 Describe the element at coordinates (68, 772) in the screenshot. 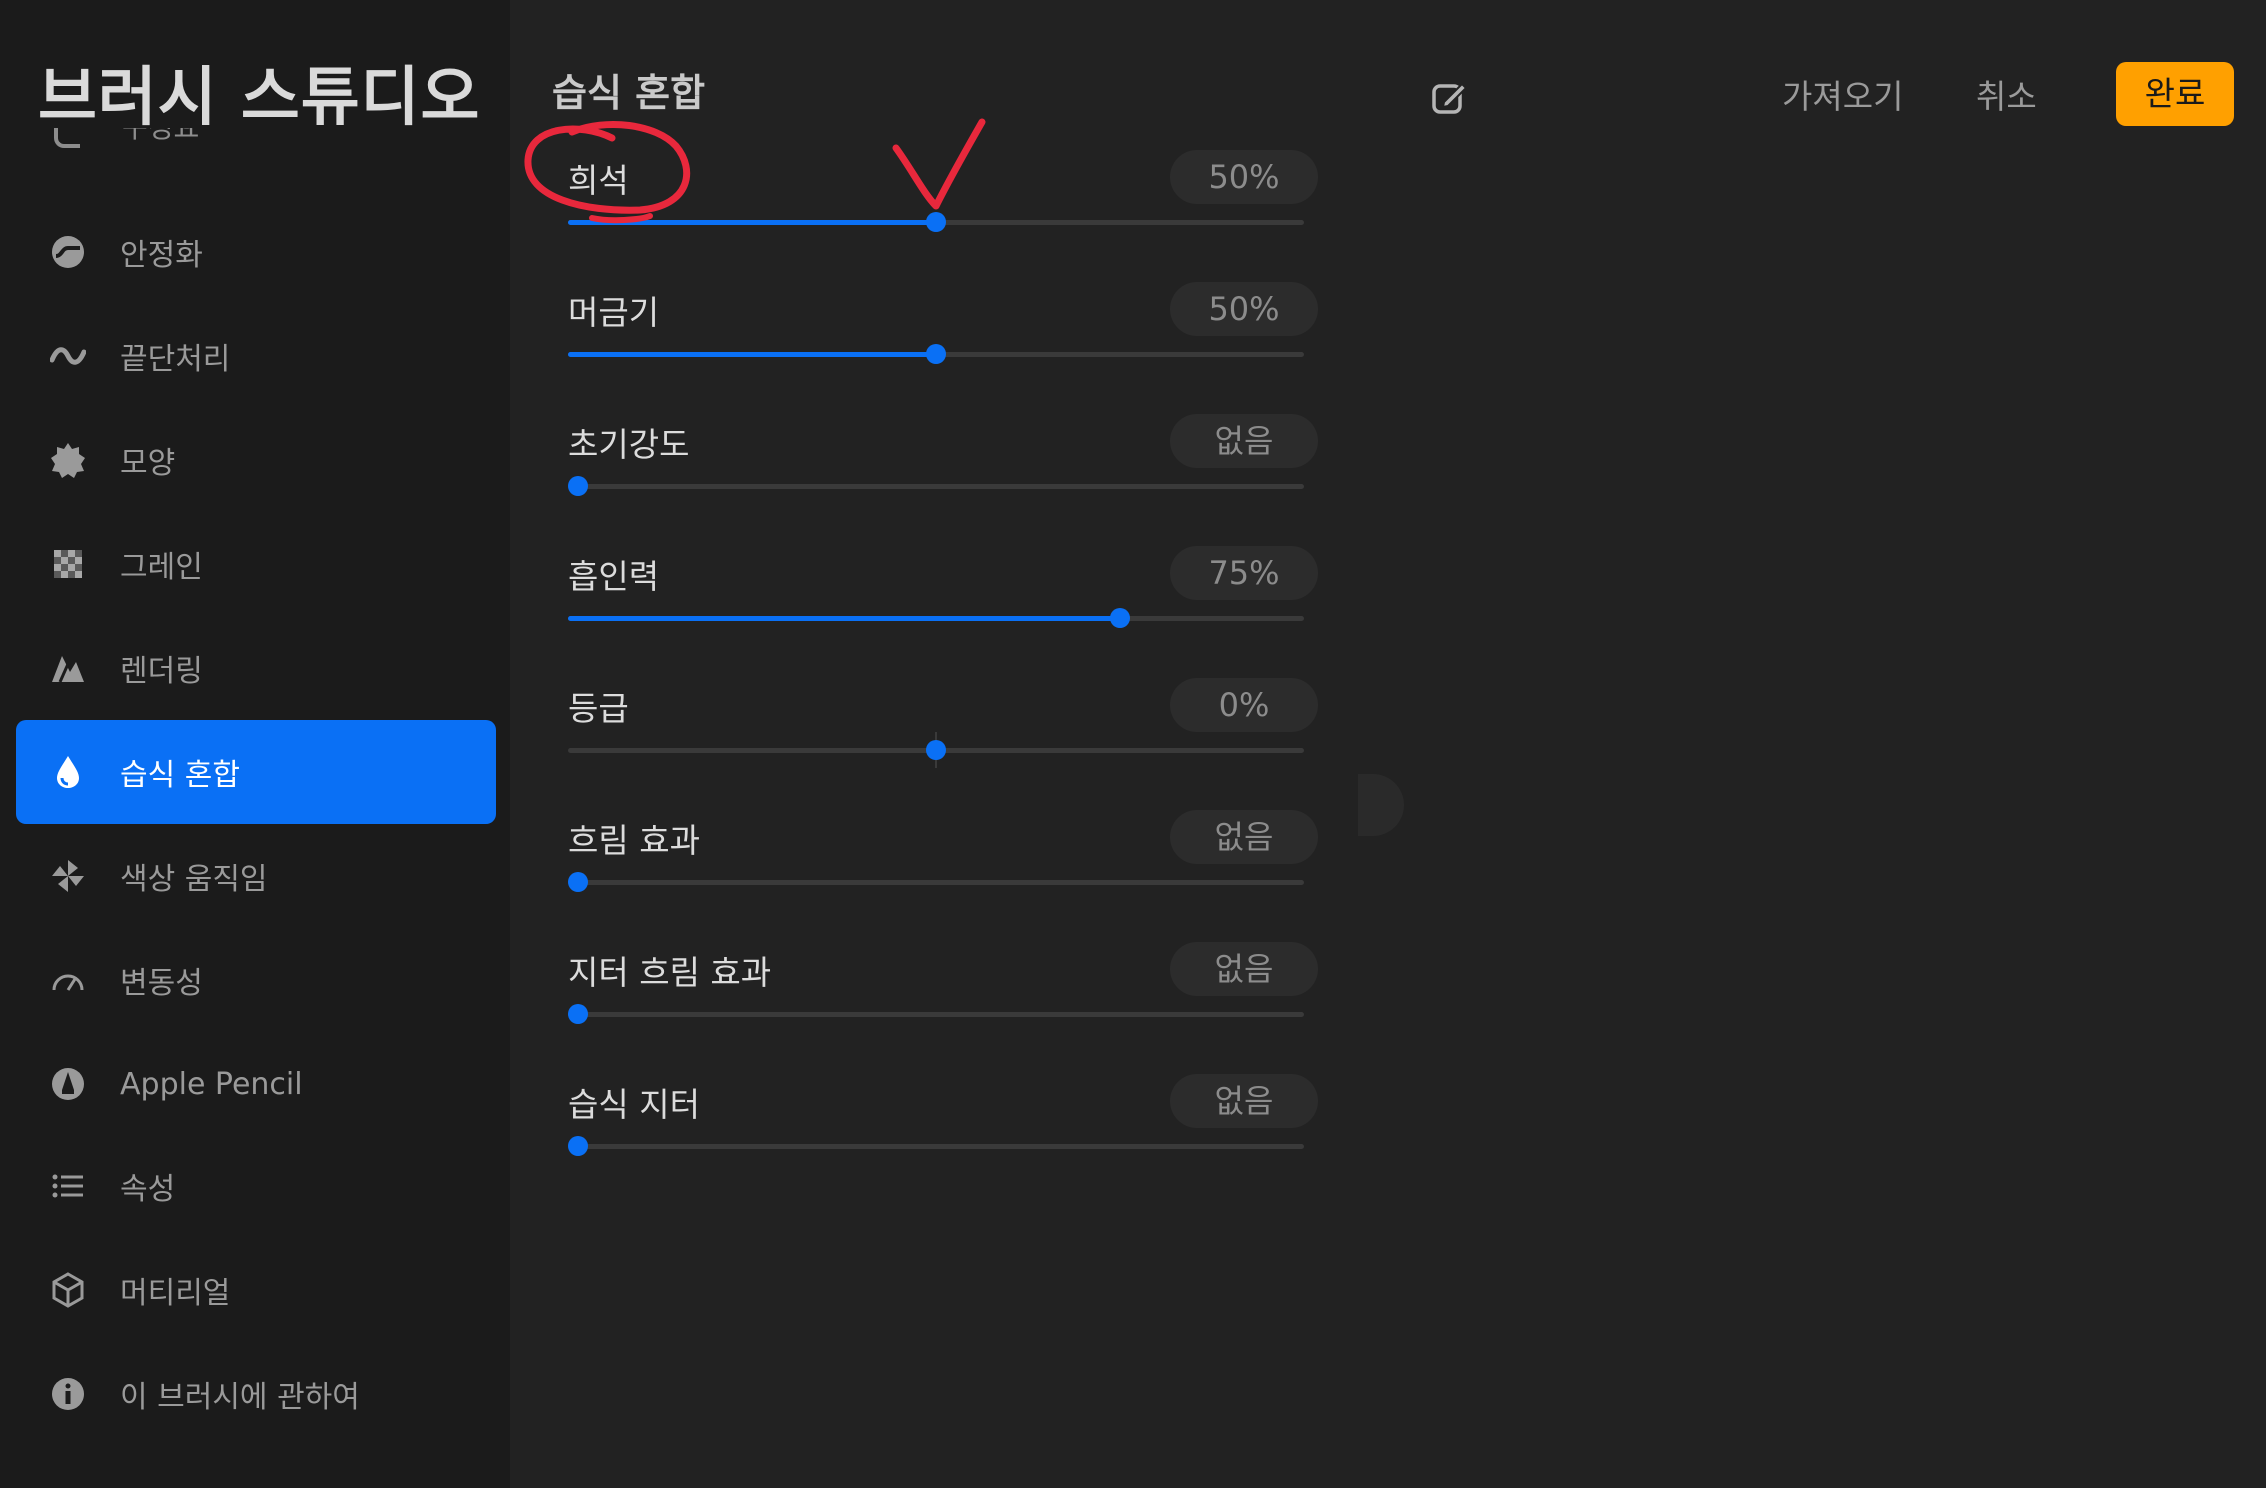

I see `water-drop-icon` at that location.